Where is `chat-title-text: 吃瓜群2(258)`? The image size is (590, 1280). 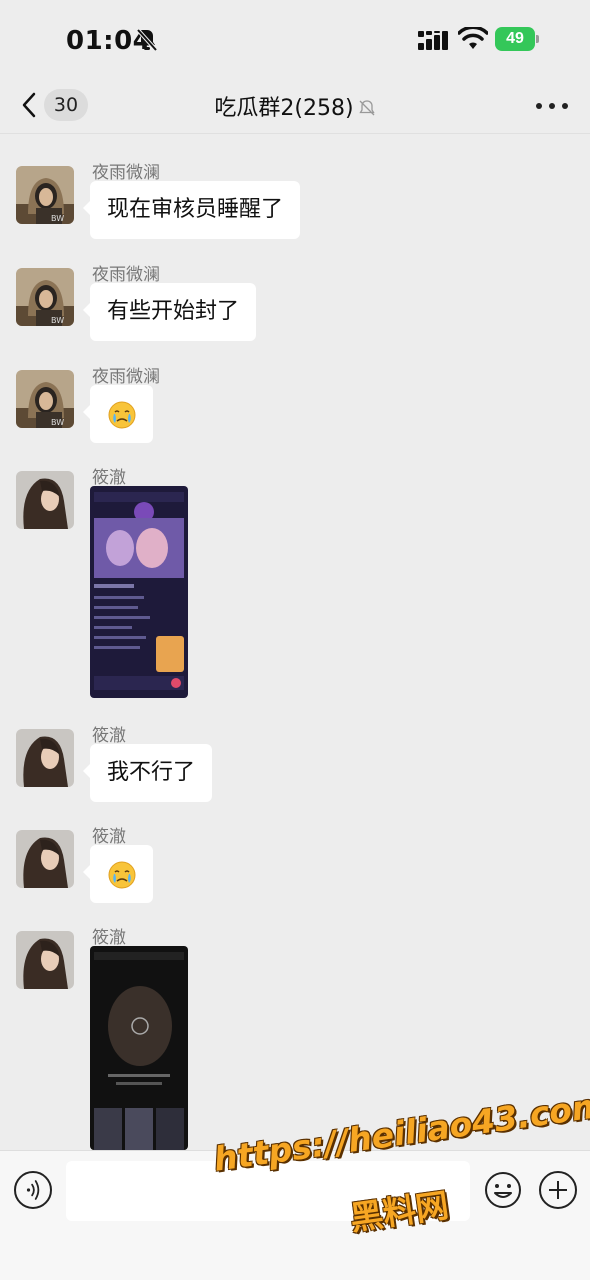 chat-title-text: 吃瓜群2(258) is located at coordinates (284, 108).